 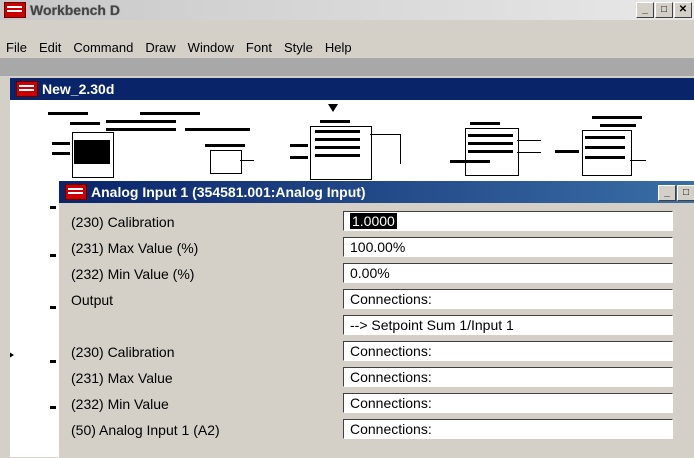 What do you see at coordinates (120, 404) in the screenshot?
I see `row-label: (232) Min Value` at bounding box center [120, 404].